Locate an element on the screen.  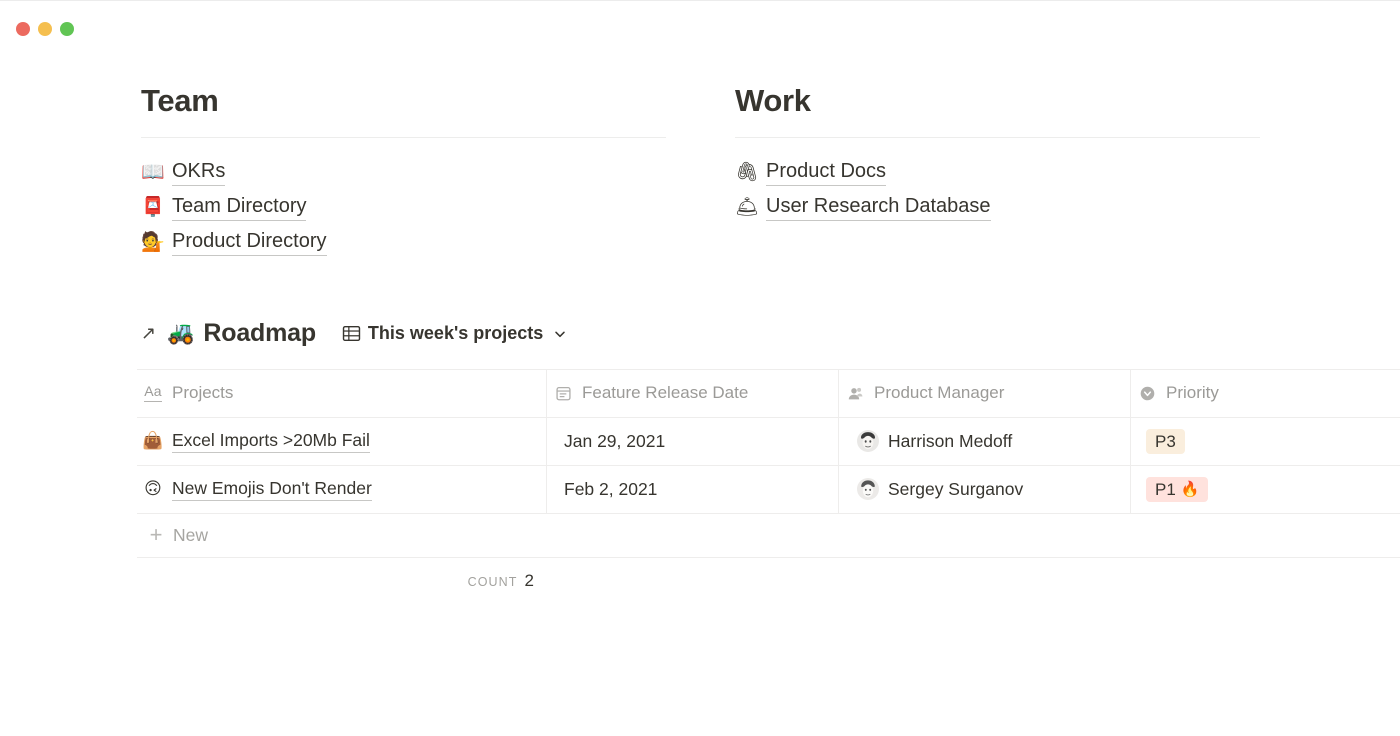
person-chip: Harrison Medoff is located at coordinates (928, 441).